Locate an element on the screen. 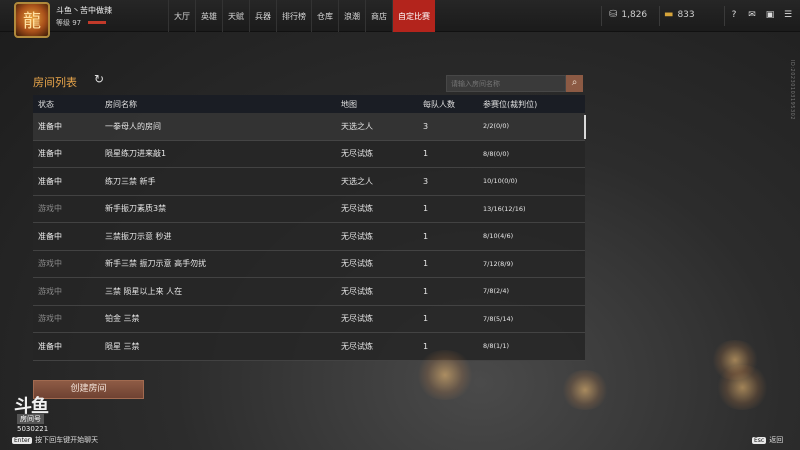 The width and height of the screenshot is (800, 450). dragon-emblem-icon: 龍 is located at coordinates (32, 21).